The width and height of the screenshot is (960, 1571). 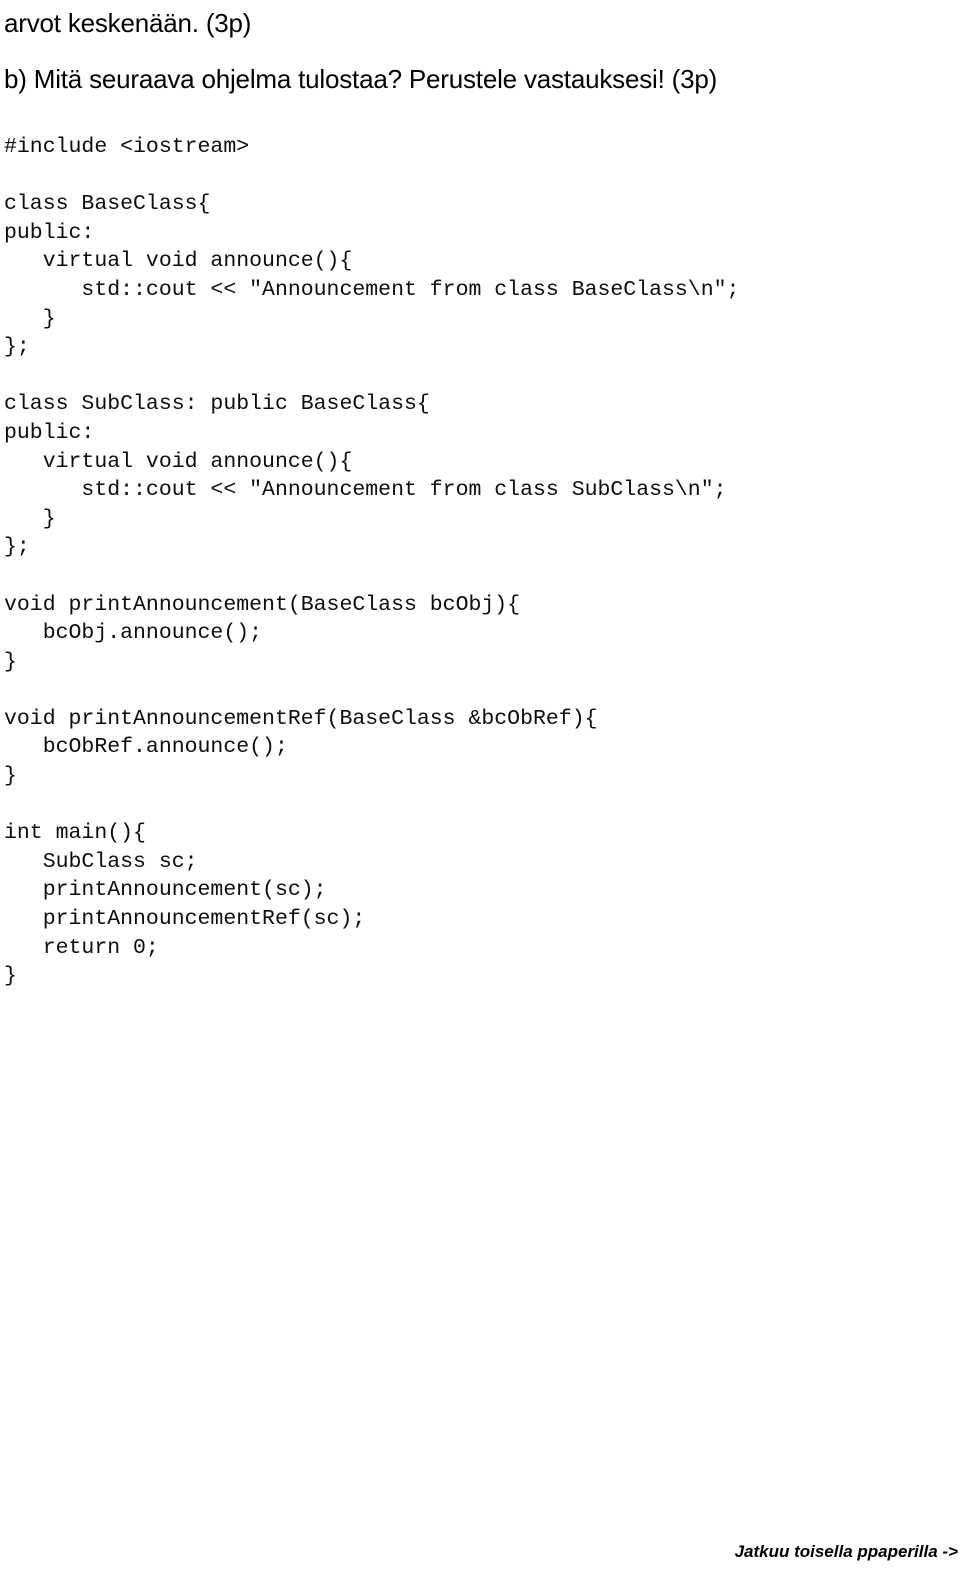 What do you see at coordinates (133, 633) in the screenshot?
I see `code-line: bcObj.announce();` at bounding box center [133, 633].